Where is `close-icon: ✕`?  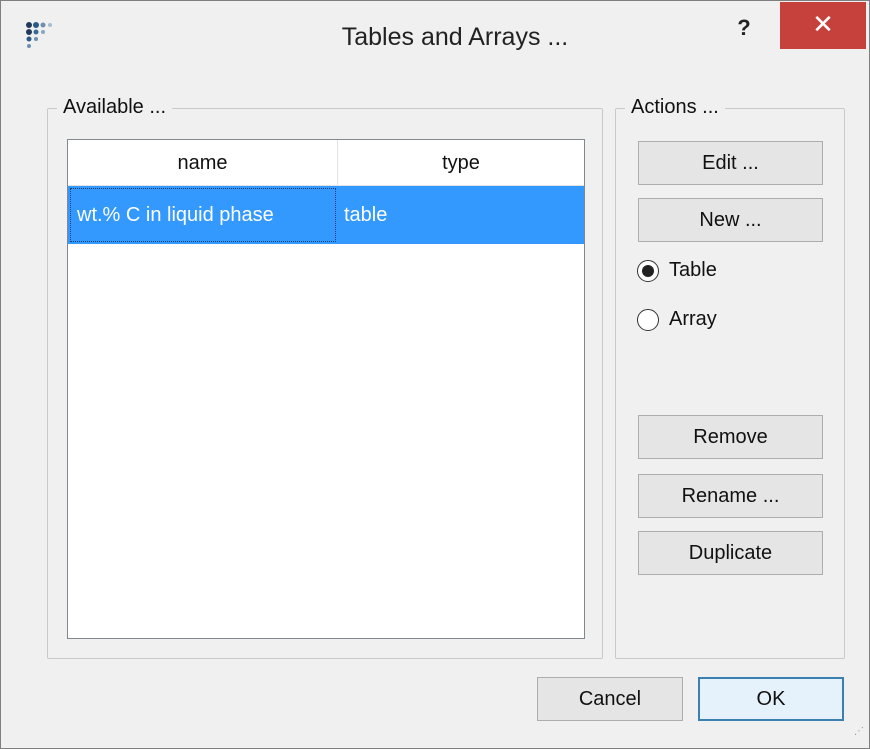 close-icon: ✕ is located at coordinates (823, 24).